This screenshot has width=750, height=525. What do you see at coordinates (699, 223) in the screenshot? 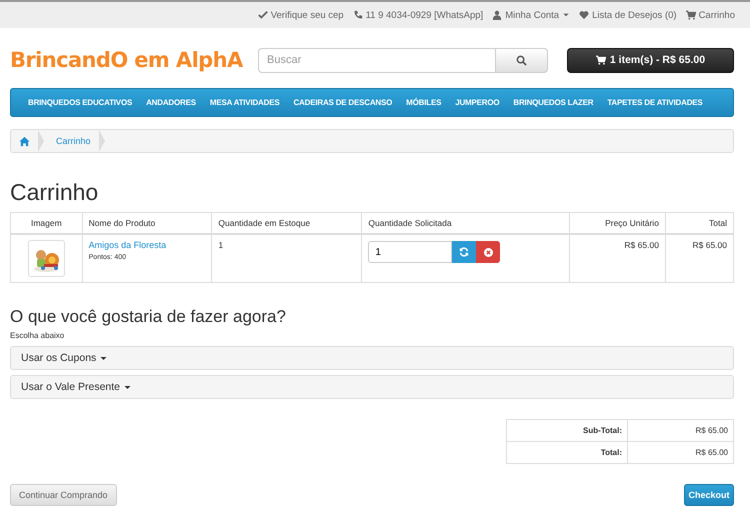
I see `column-header: Total` at bounding box center [699, 223].